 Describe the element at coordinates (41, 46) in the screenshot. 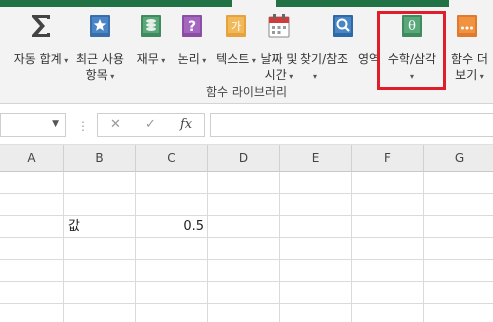

I see `autosum-button: 자동 합계 ▾` at that location.